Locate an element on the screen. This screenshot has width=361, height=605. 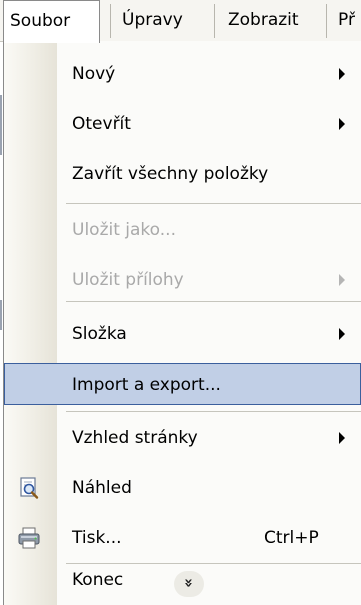
menu-item-label: Zavřít všechny položky is located at coordinates (170, 174).